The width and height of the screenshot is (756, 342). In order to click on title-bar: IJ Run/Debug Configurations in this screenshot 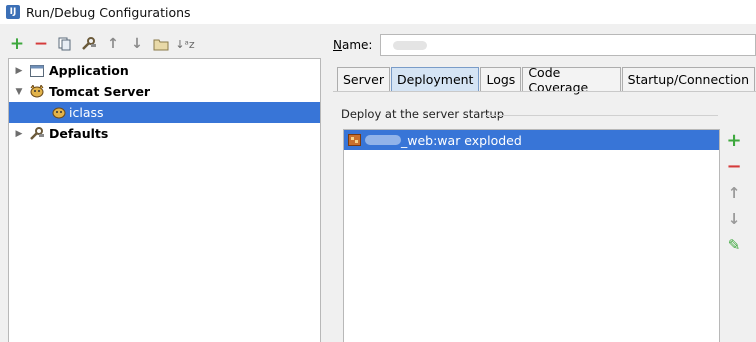, I will do `click(378, 12)`.